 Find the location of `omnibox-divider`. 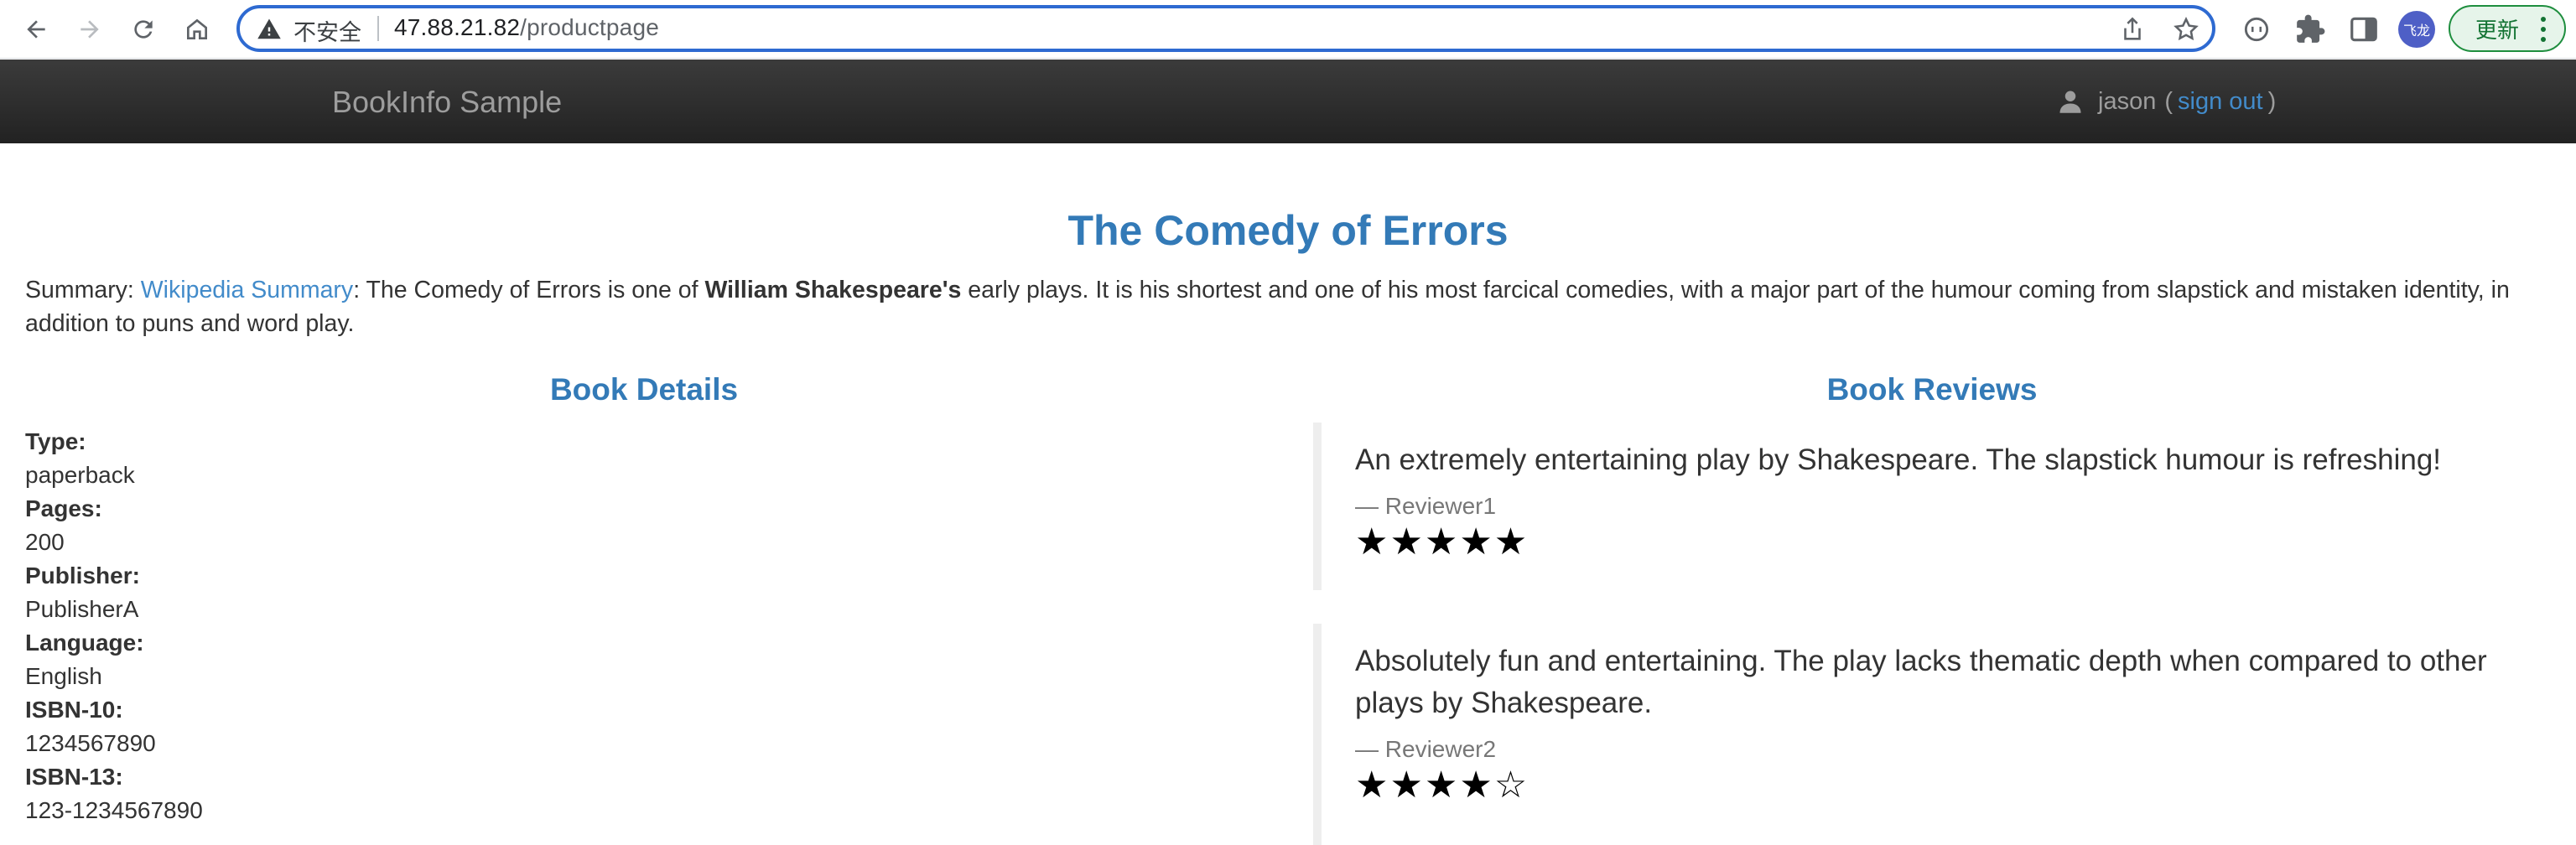

omnibox-divider is located at coordinates (378, 28).